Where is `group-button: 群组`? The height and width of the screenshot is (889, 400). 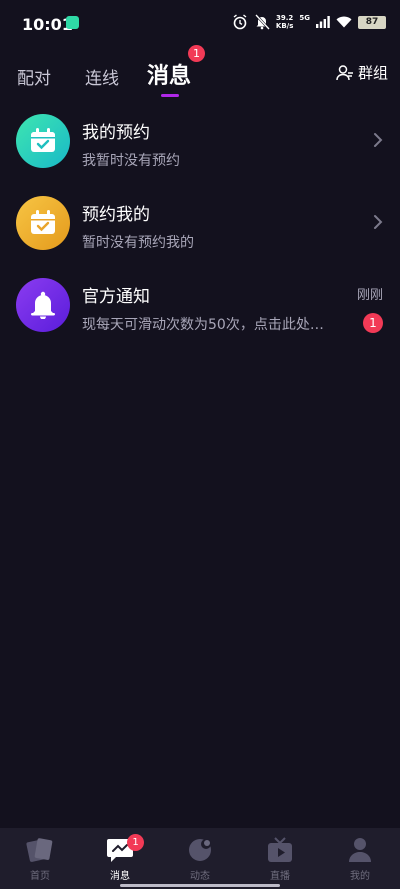
group-button: 群组 is located at coordinates (362, 72).